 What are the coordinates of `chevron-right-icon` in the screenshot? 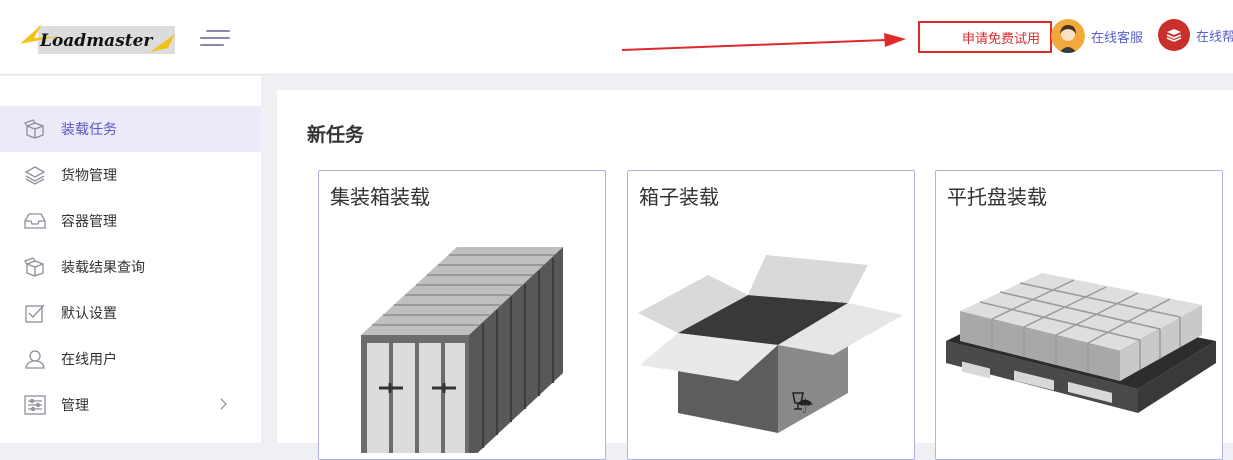 It's located at (223, 404).